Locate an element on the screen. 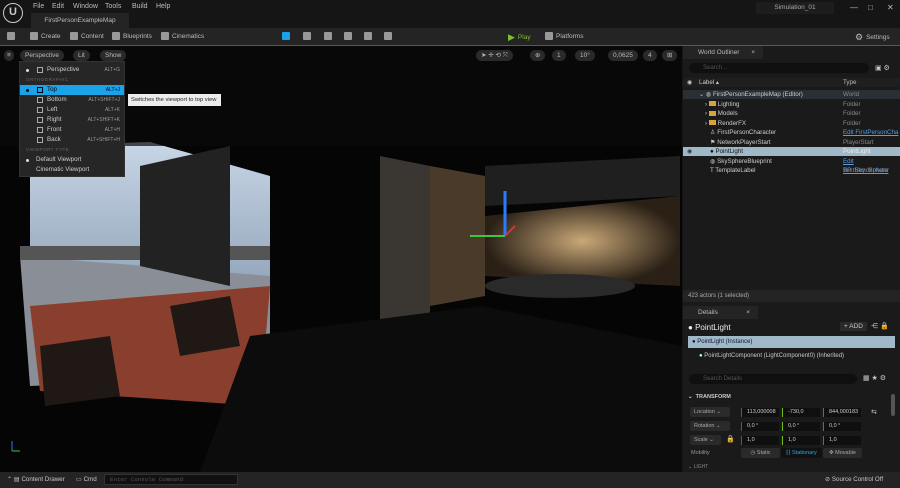 This screenshot has height=488, width=900. grid-snap-button: 1 is located at coordinates (559, 55).